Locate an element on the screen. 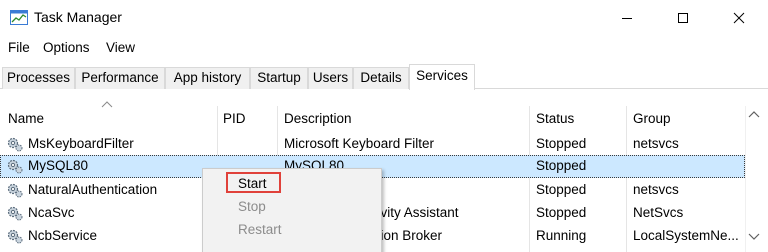 The image size is (768, 252). window-title: Task Manager is located at coordinates (78, 17).